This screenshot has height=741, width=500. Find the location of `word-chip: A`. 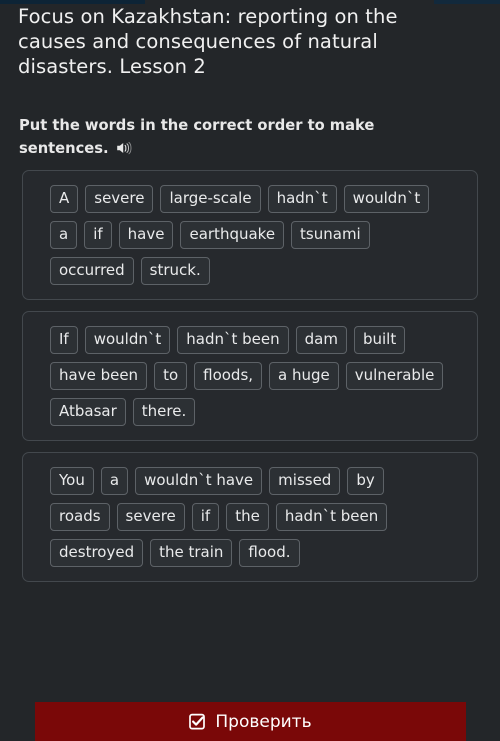

word-chip: A is located at coordinates (64, 199).